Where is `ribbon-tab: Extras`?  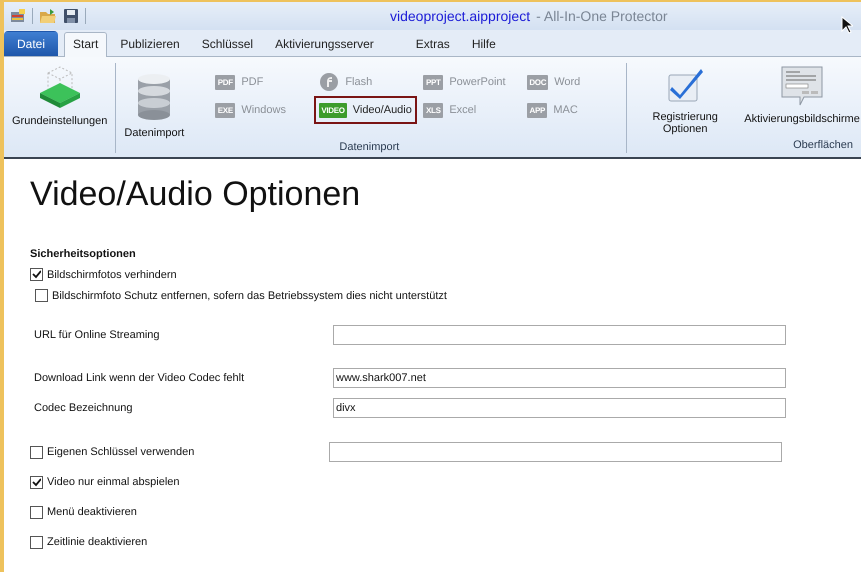
ribbon-tab: Extras is located at coordinates (432, 44).